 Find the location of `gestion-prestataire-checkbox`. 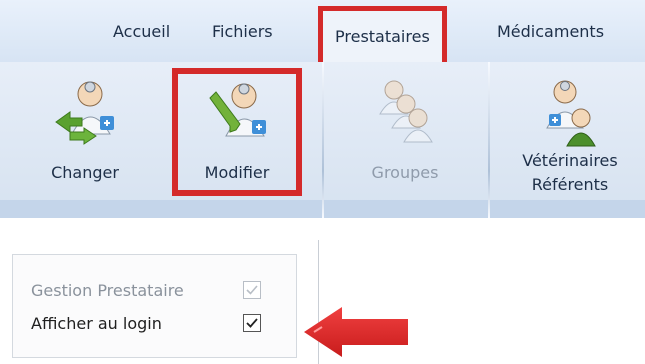

gestion-prestataire-checkbox is located at coordinates (252, 290).